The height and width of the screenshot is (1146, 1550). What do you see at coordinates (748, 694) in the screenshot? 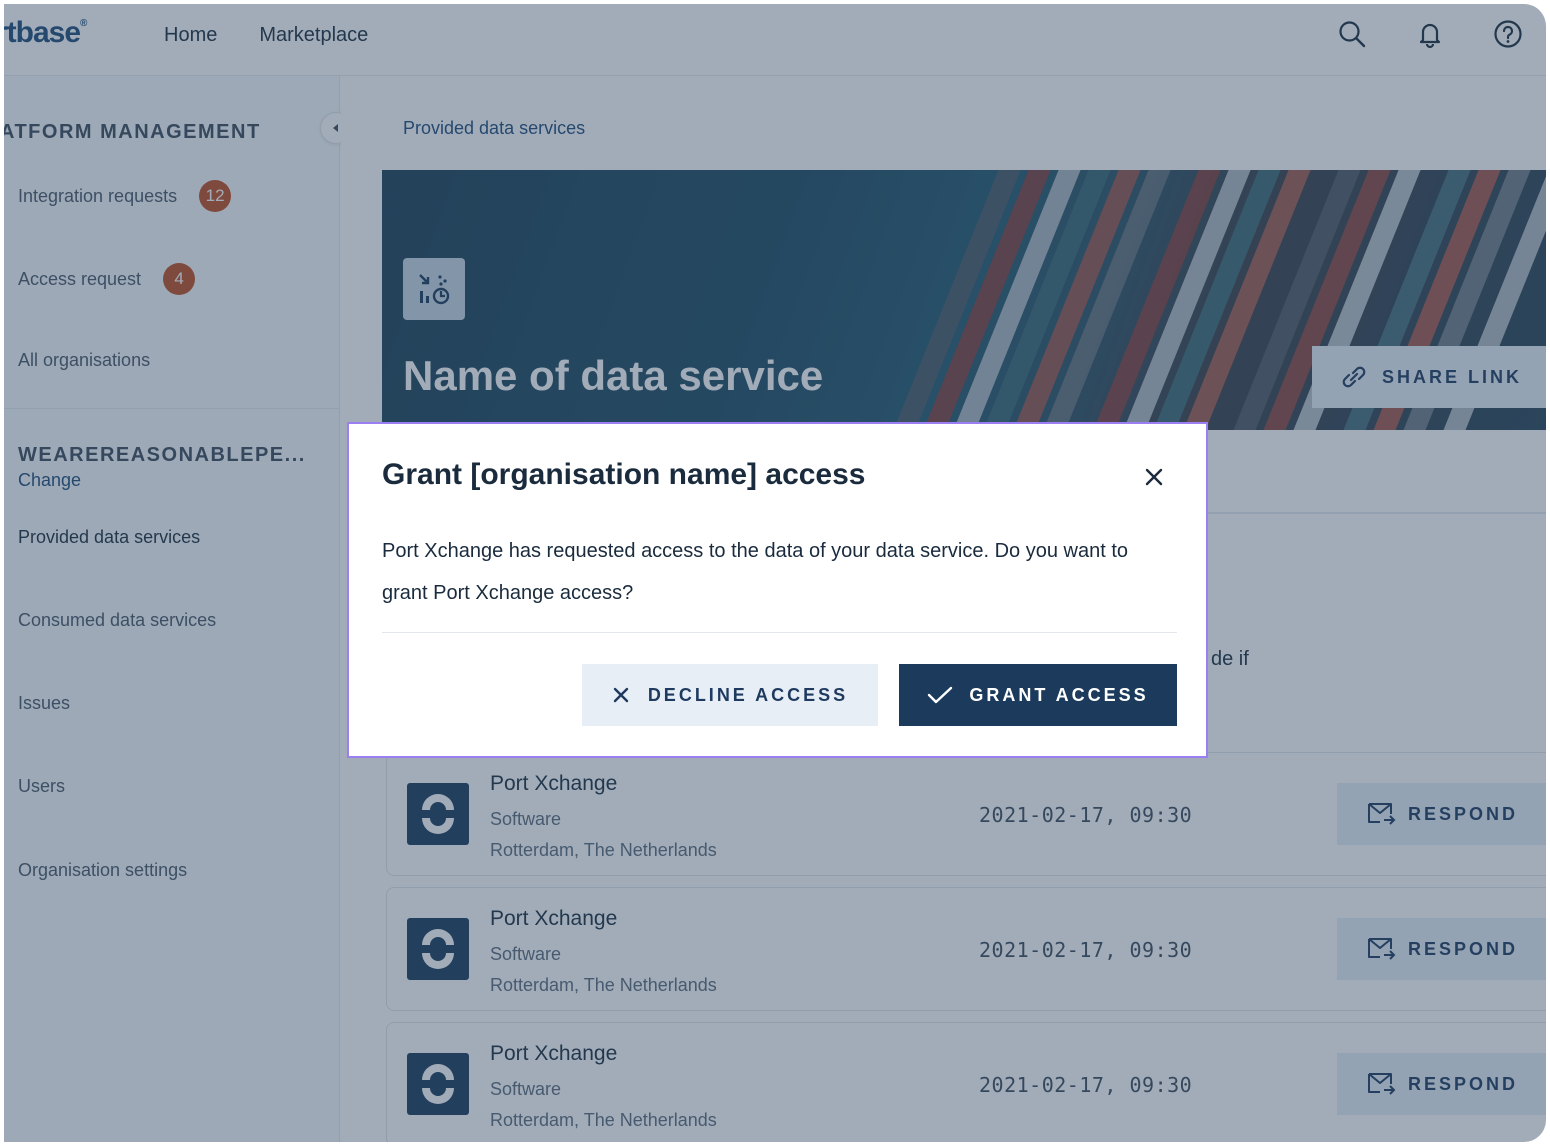
I see `decline-access-label: DECLINE ACCESS` at bounding box center [748, 694].